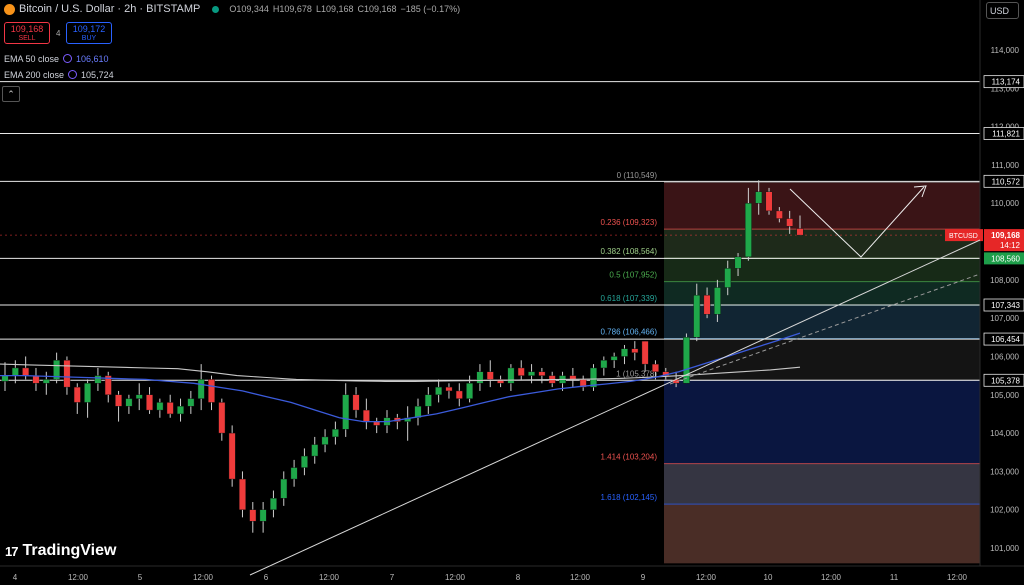  What do you see at coordinates (249, 9) in the screenshot?
I see `ohlc-open: O109,344` at bounding box center [249, 9].